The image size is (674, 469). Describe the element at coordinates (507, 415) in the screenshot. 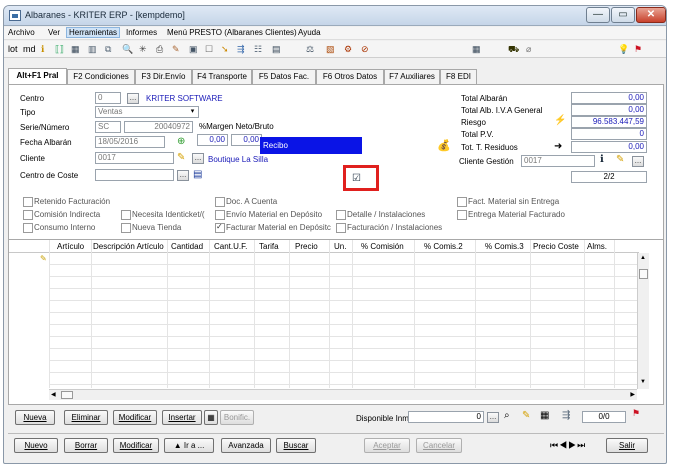

I see `binoculars-icon: ⌕` at that location.